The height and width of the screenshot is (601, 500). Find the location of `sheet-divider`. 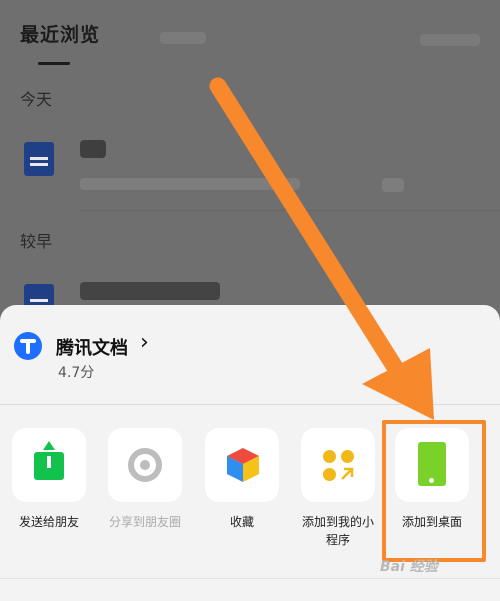

sheet-divider is located at coordinates (250, 404).